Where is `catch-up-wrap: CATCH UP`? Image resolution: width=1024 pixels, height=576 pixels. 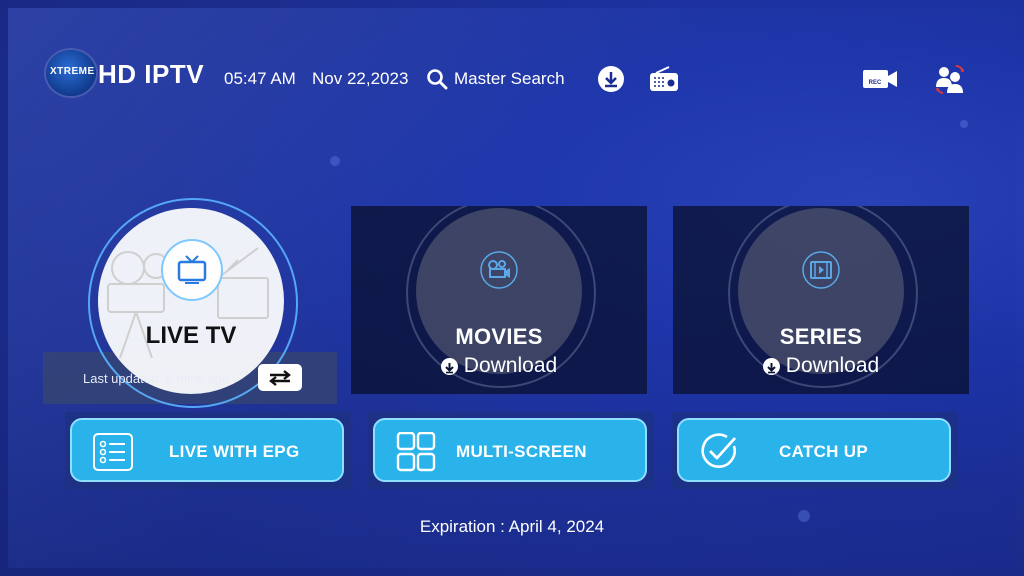 catch-up-wrap: CATCH UP is located at coordinates (815, 450).